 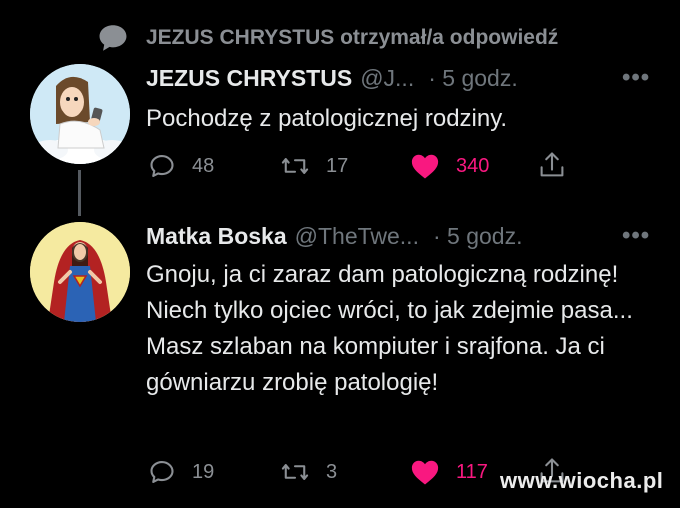 I want to click on reply-count: 19, so click(x=203, y=471).